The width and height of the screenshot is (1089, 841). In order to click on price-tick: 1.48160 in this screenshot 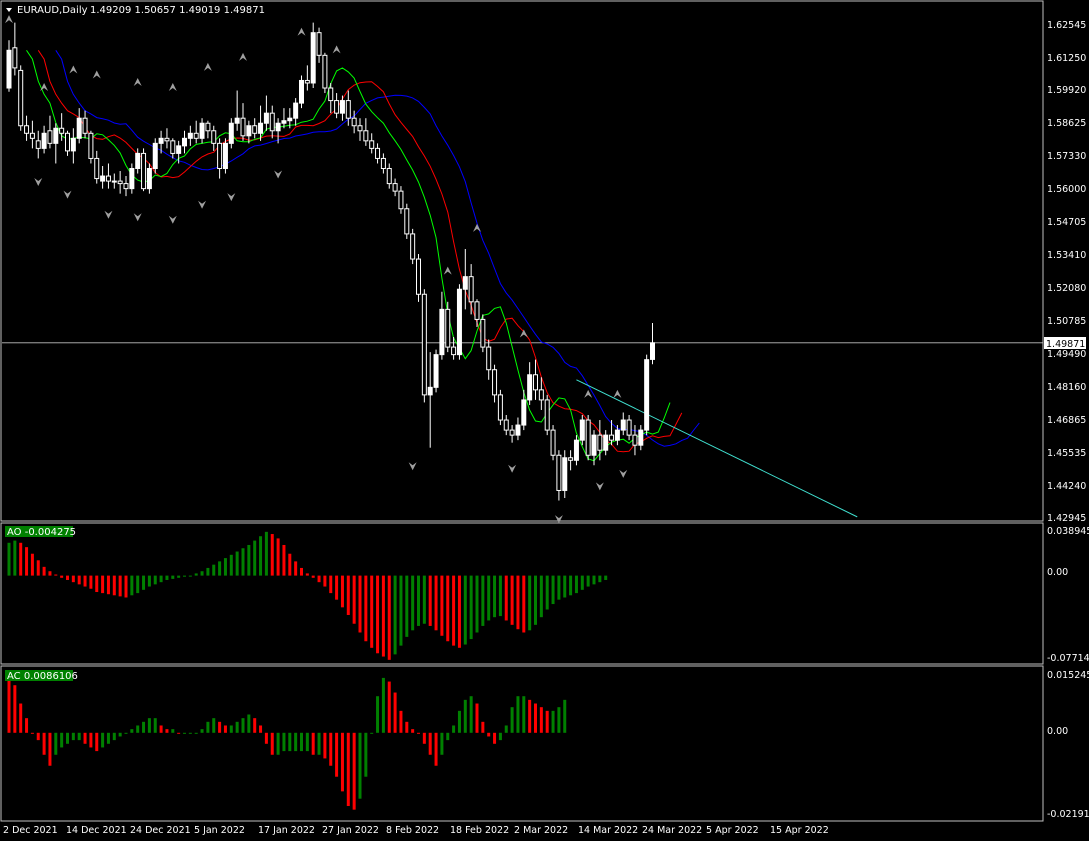, I will do `click(1066, 387)`.